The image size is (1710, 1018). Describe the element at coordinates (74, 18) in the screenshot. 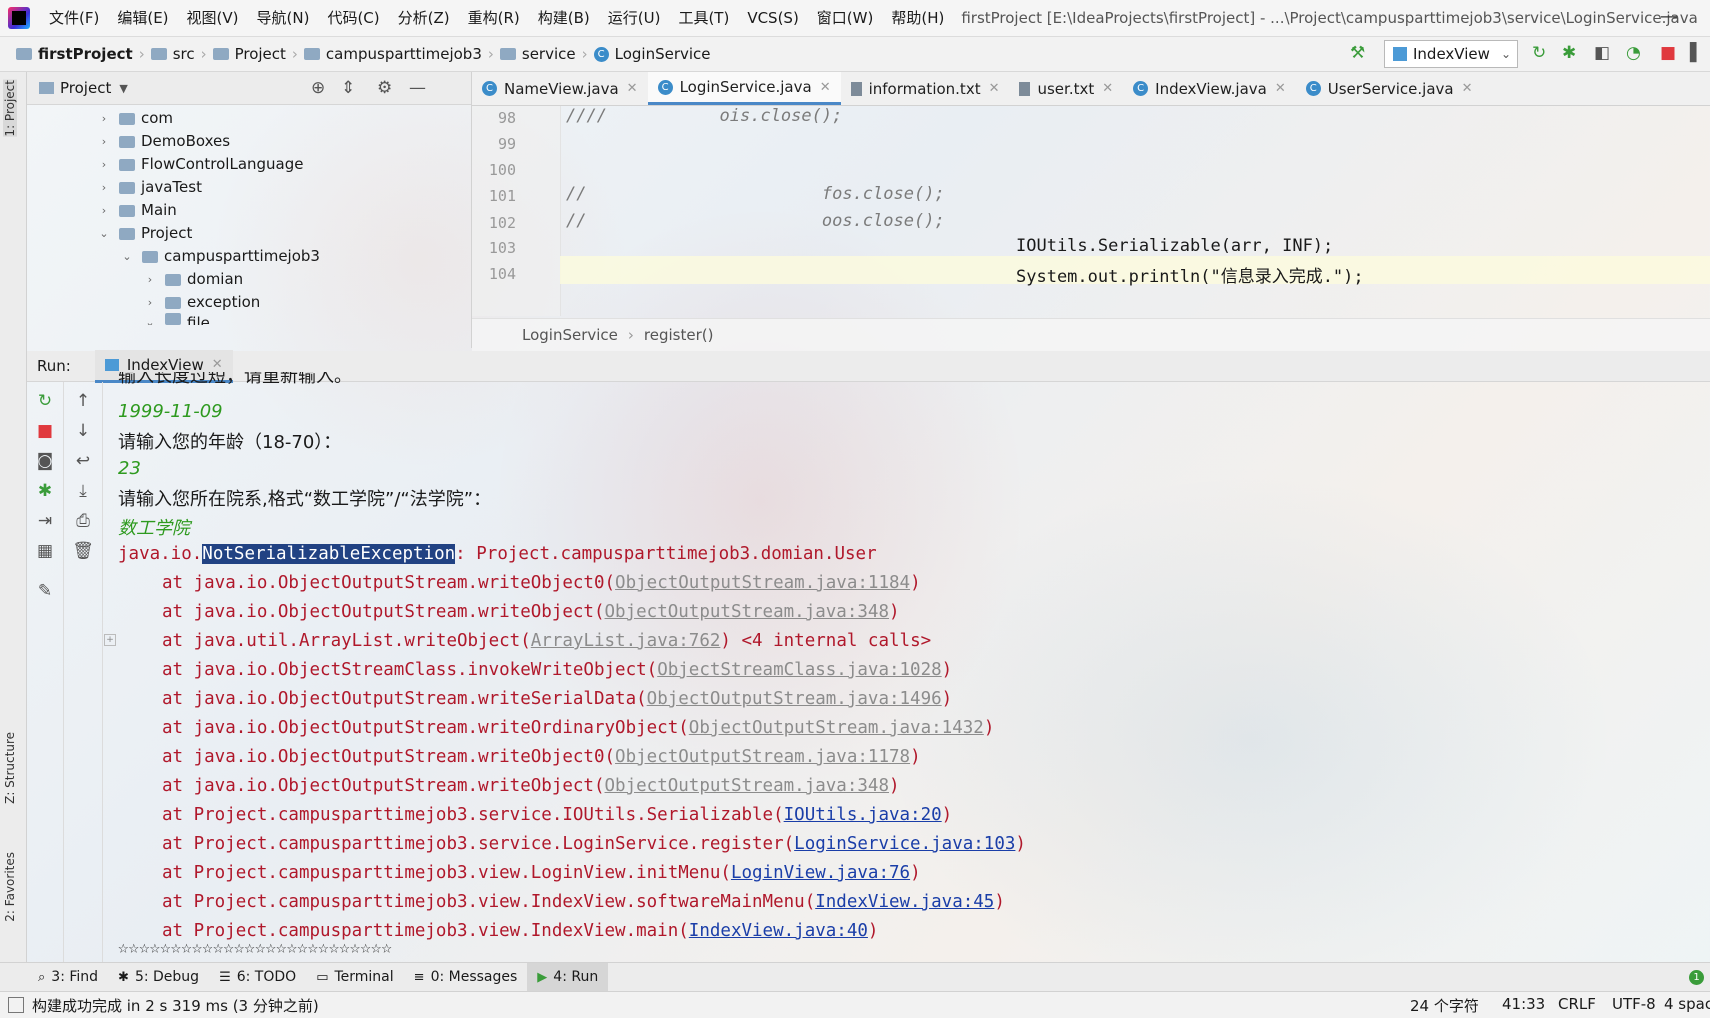

I see `menu-file: 文件(F)` at that location.